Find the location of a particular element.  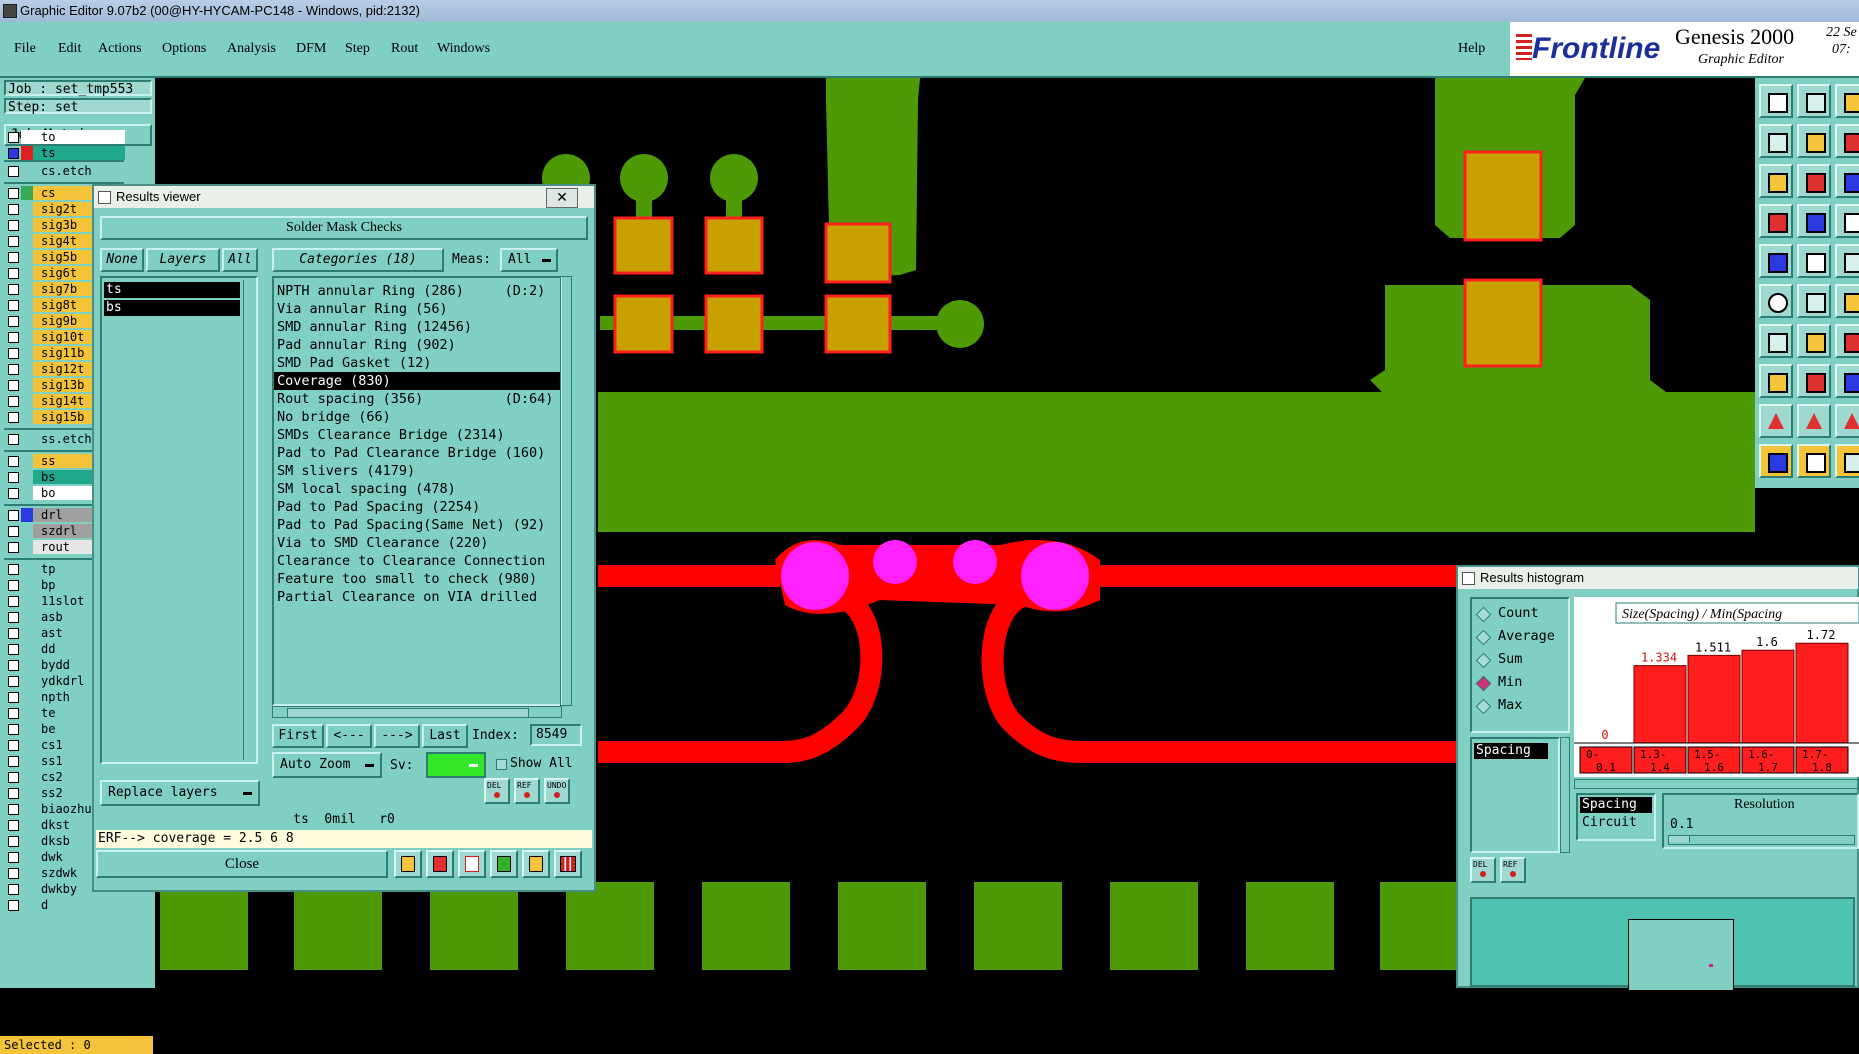

menu-rout: Rout is located at coordinates (404, 49).